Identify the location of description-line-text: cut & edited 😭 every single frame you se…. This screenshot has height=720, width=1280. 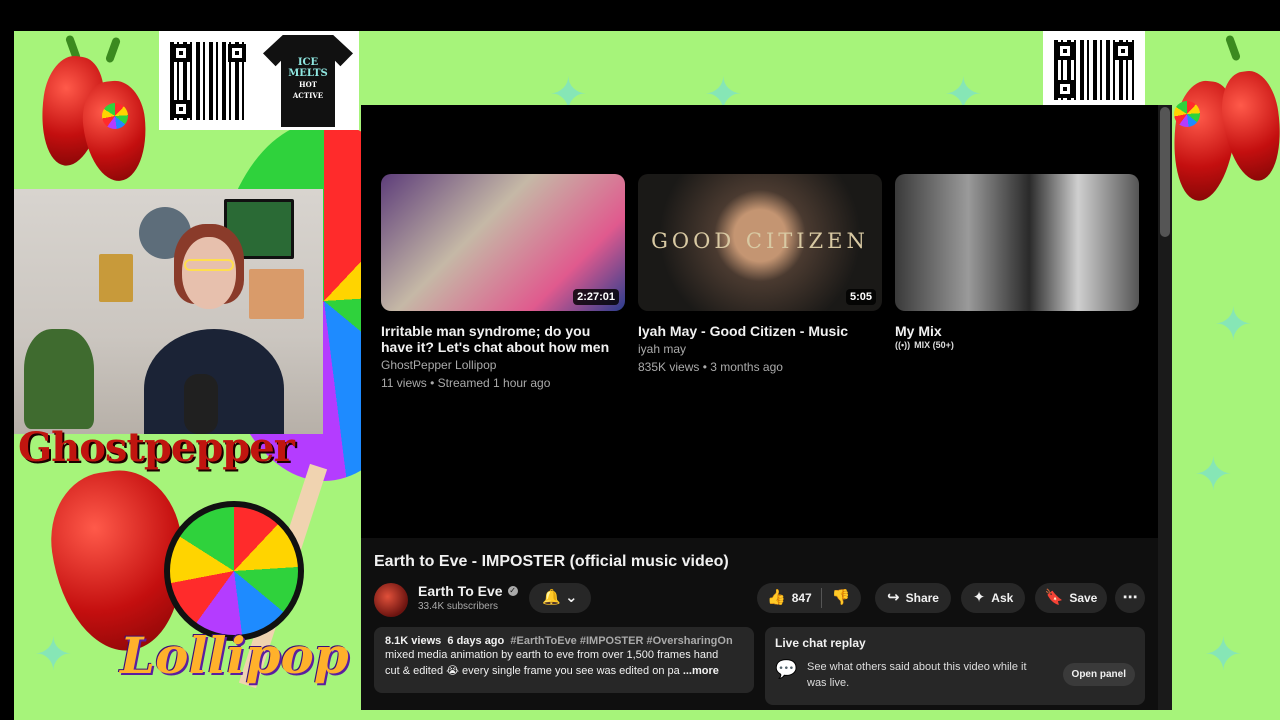
(532, 671).